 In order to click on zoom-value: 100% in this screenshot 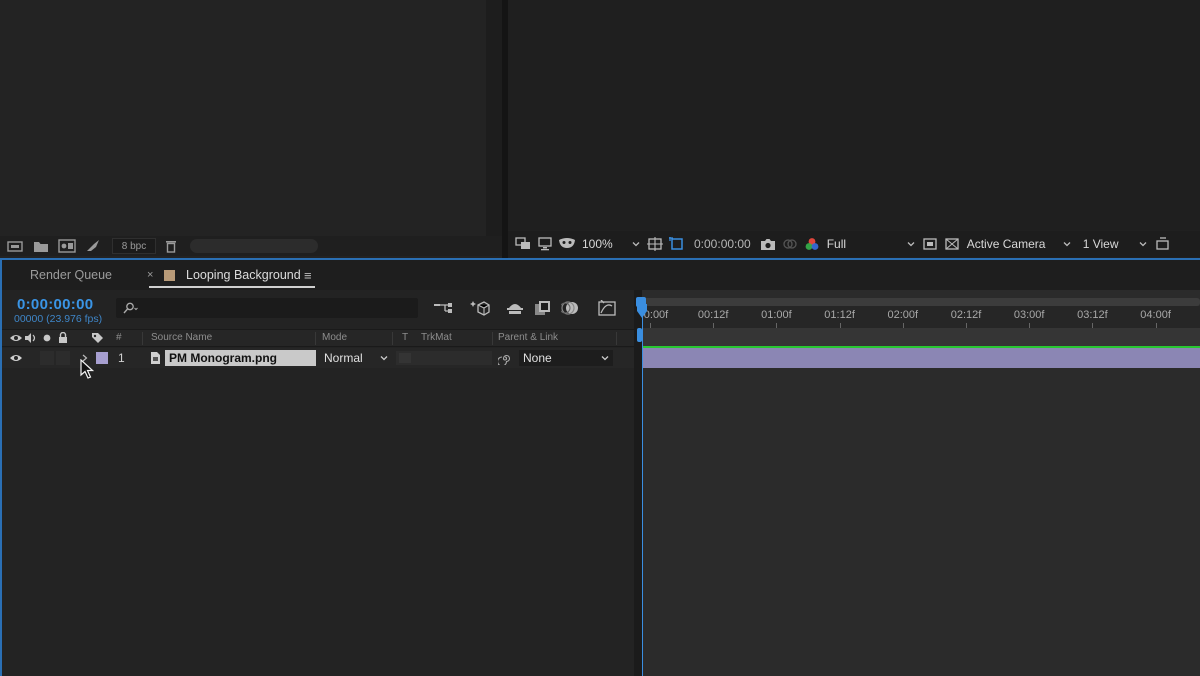, I will do `click(597, 244)`.